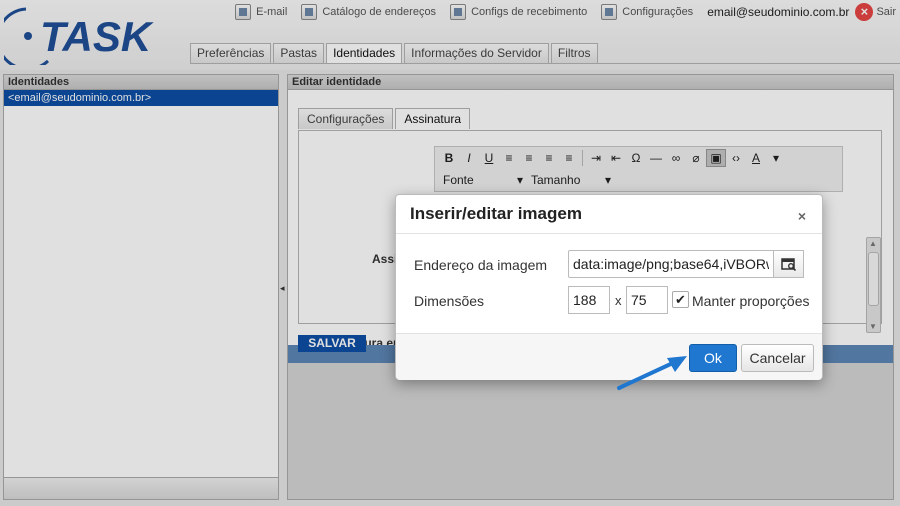 The height and width of the screenshot is (506, 900). What do you see at coordinates (777, 358) in the screenshot?
I see `cancel-button: Cancelar` at bounding box center [777, 358].